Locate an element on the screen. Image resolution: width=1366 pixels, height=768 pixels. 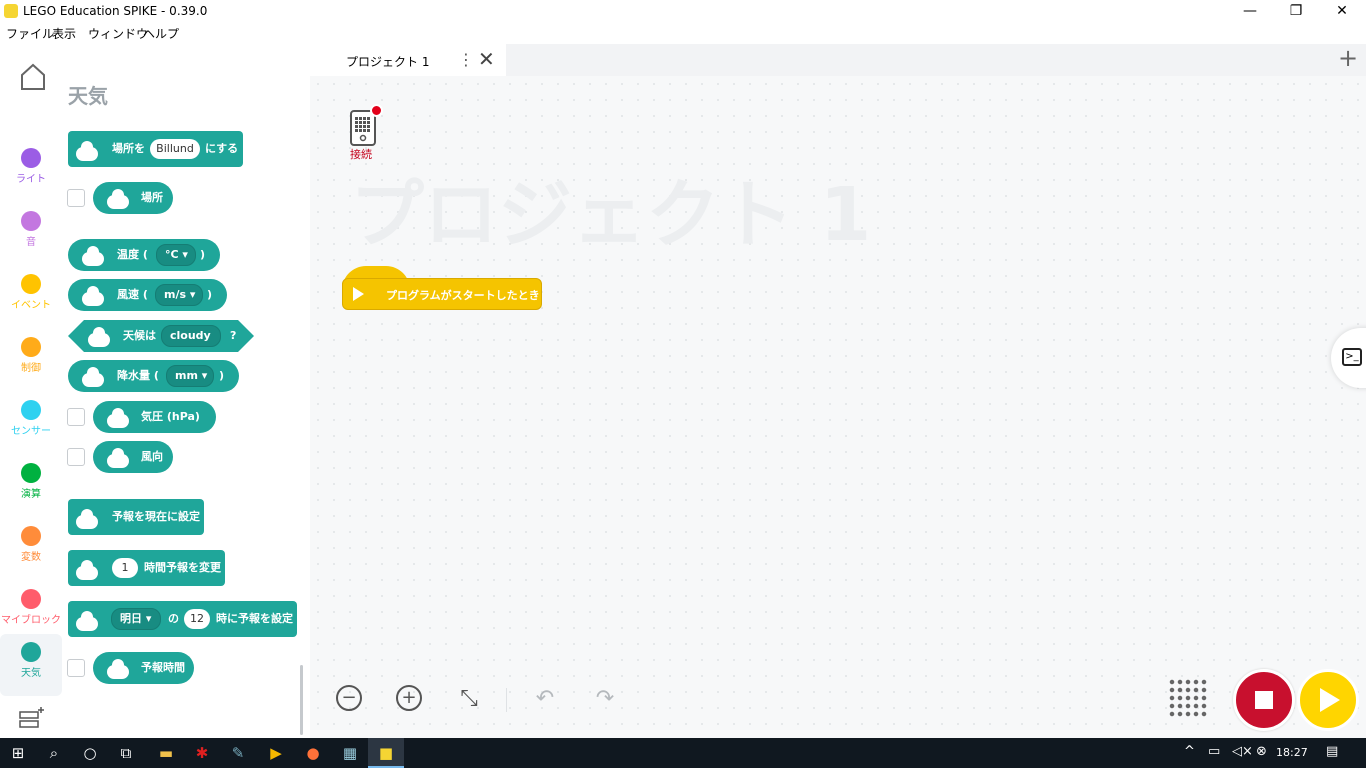
category-label: イベント is located at coordinates (31, 305).